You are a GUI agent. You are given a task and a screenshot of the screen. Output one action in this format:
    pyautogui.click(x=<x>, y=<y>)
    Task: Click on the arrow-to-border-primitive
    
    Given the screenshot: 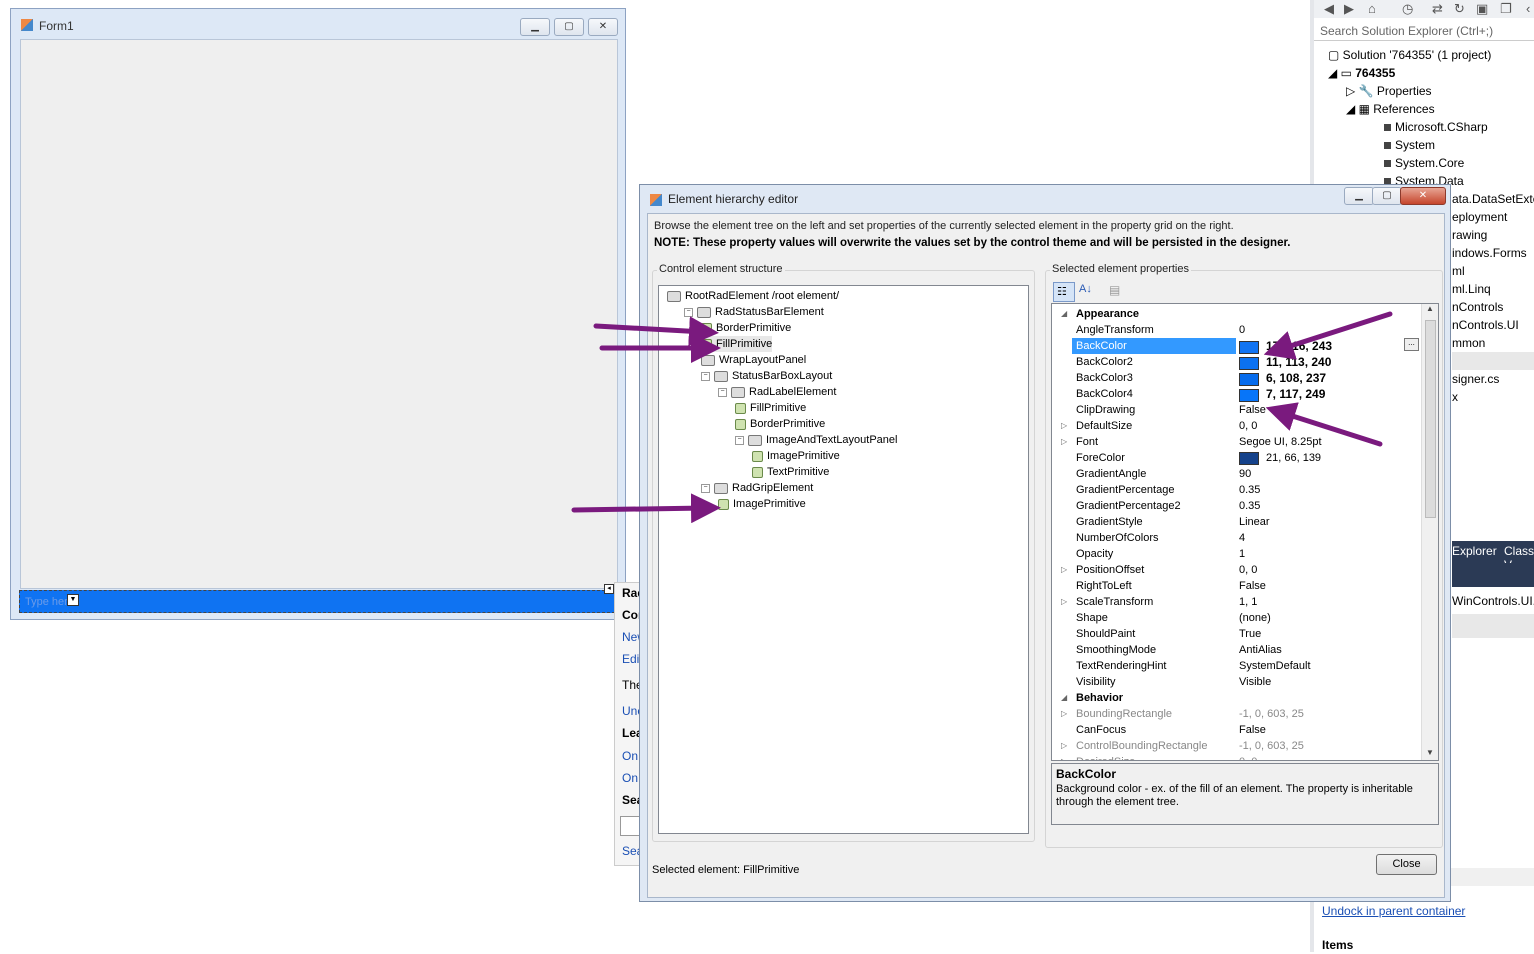 What is the action you would take?
    pyautogui.click(x=656, y=331)
    